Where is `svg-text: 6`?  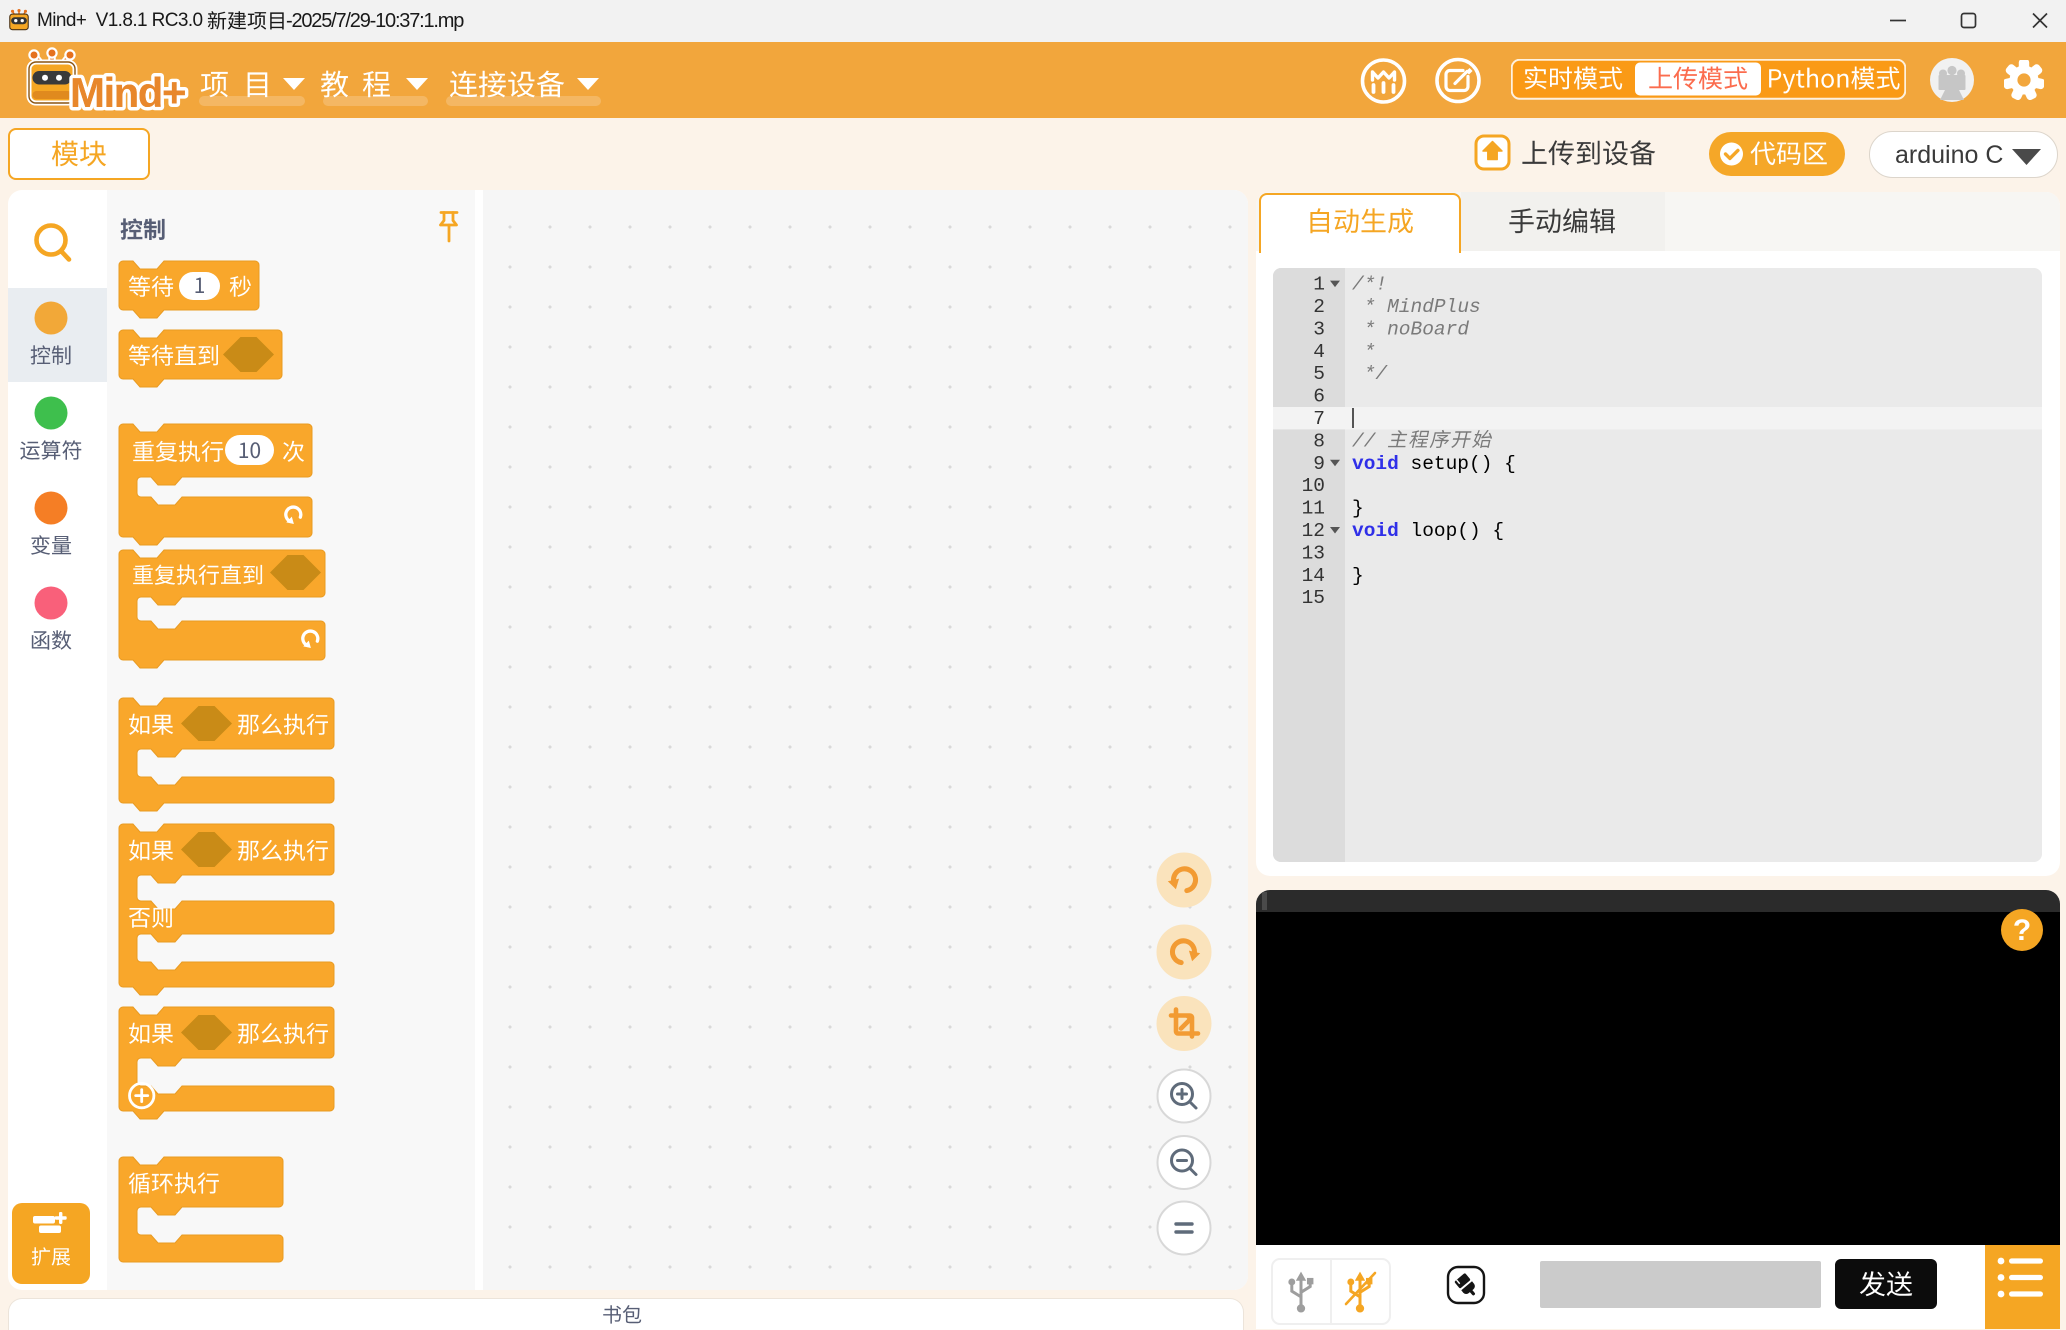 svg-text: 6 is located at coordinates (1319, 397).